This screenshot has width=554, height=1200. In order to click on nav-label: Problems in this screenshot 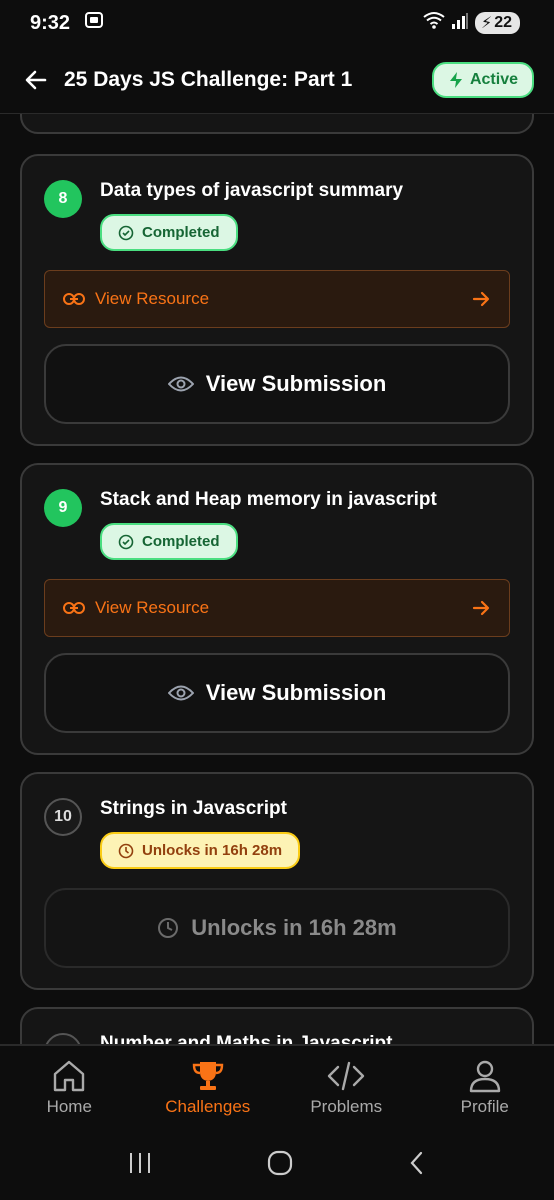, I will do `click(346, 1106)`.